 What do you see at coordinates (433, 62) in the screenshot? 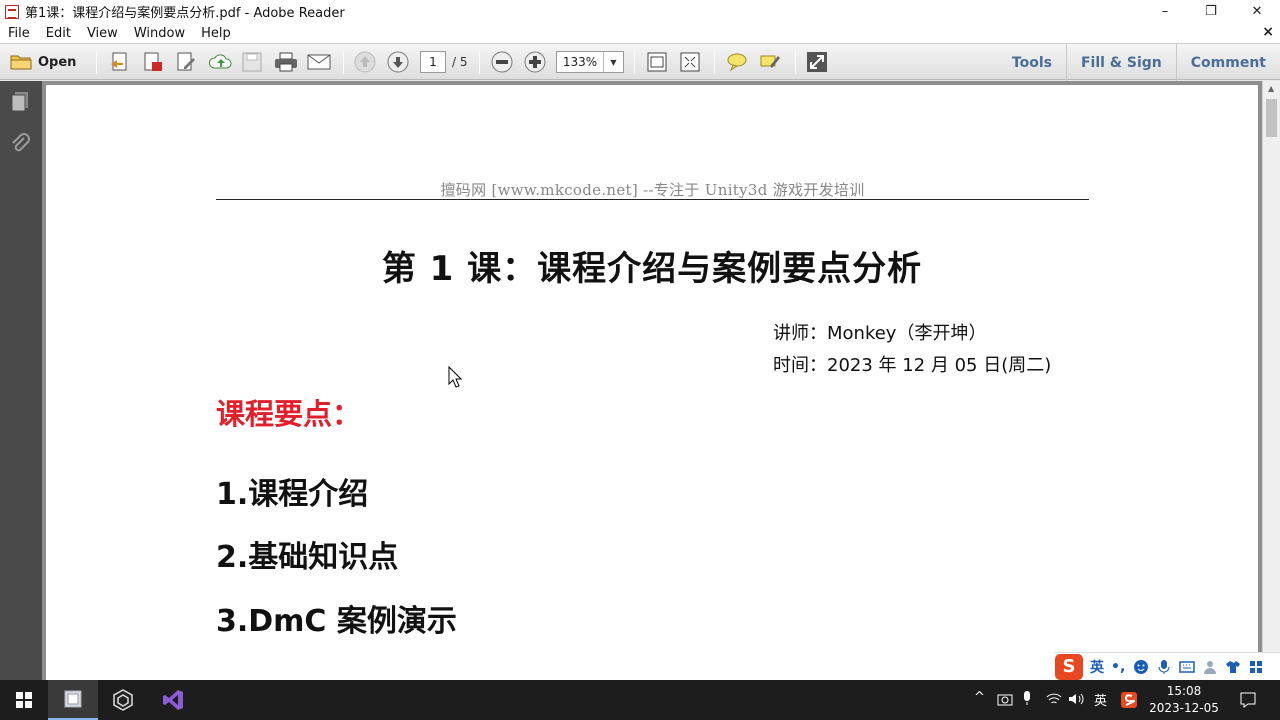
I see `page-number-input: 1` at bounding box center [433, 62].